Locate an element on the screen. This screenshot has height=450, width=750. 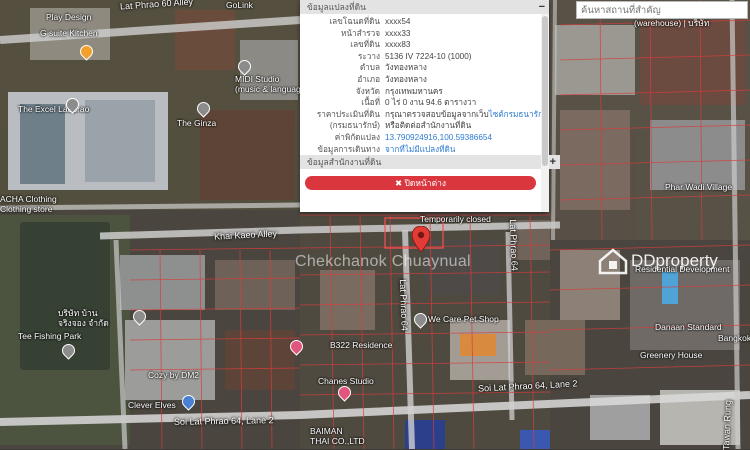
info-row: เนื้อที่ 0 ไร่ 0 งาน 94.6 ตารางวา is located at coordinates (424, 103).